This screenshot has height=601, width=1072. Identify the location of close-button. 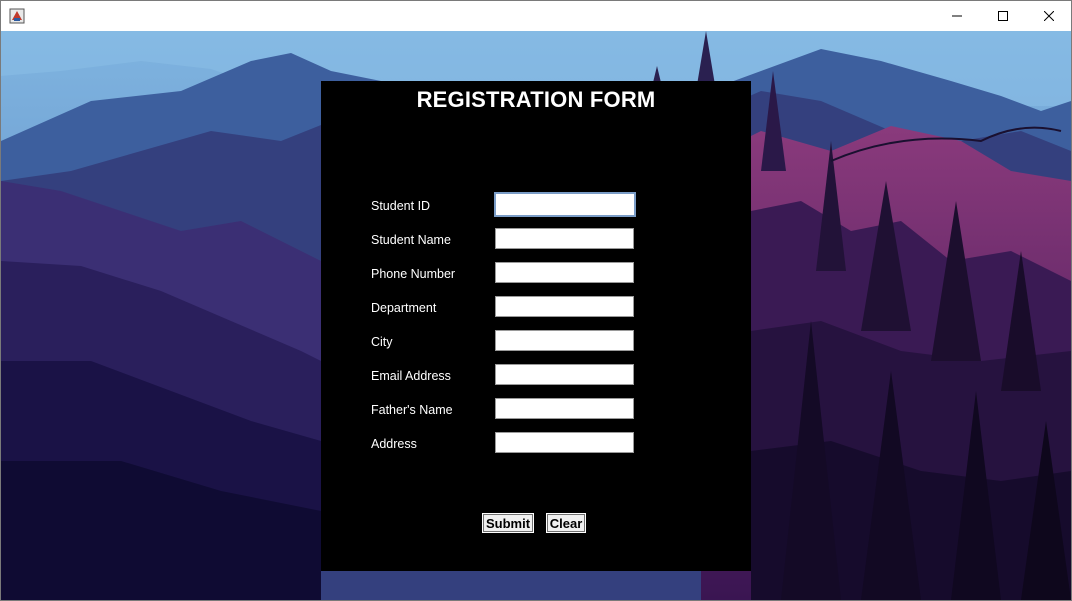
(1048, 16).